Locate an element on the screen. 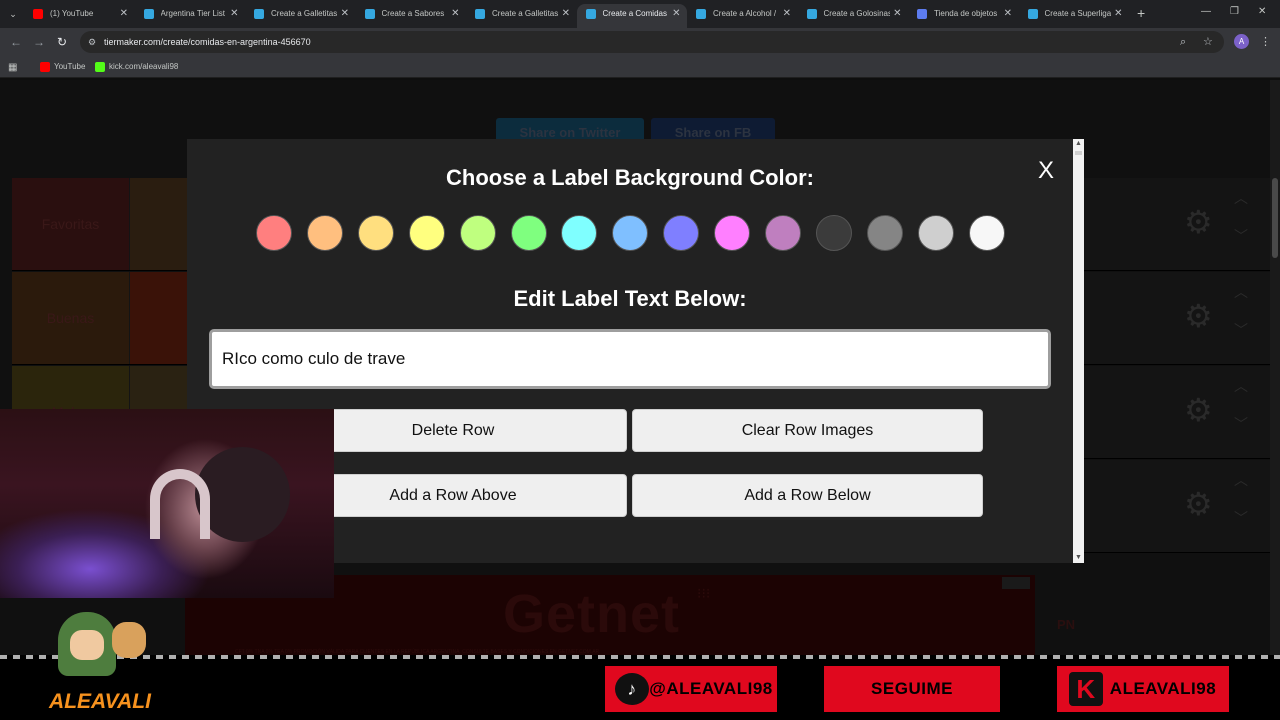 The height and width of the screenshot is (720, 1280). browser-tab: Argentina Tier List ✕ is located at coordinates (190, 16).